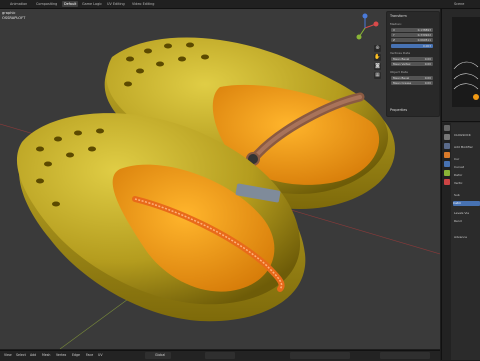 This screenshot has width=480, height=361. What do you see at coordinates (377, 57) in the screenshot?
I see `pan-hand-icon: ✋` at bounding box center [377, 57].